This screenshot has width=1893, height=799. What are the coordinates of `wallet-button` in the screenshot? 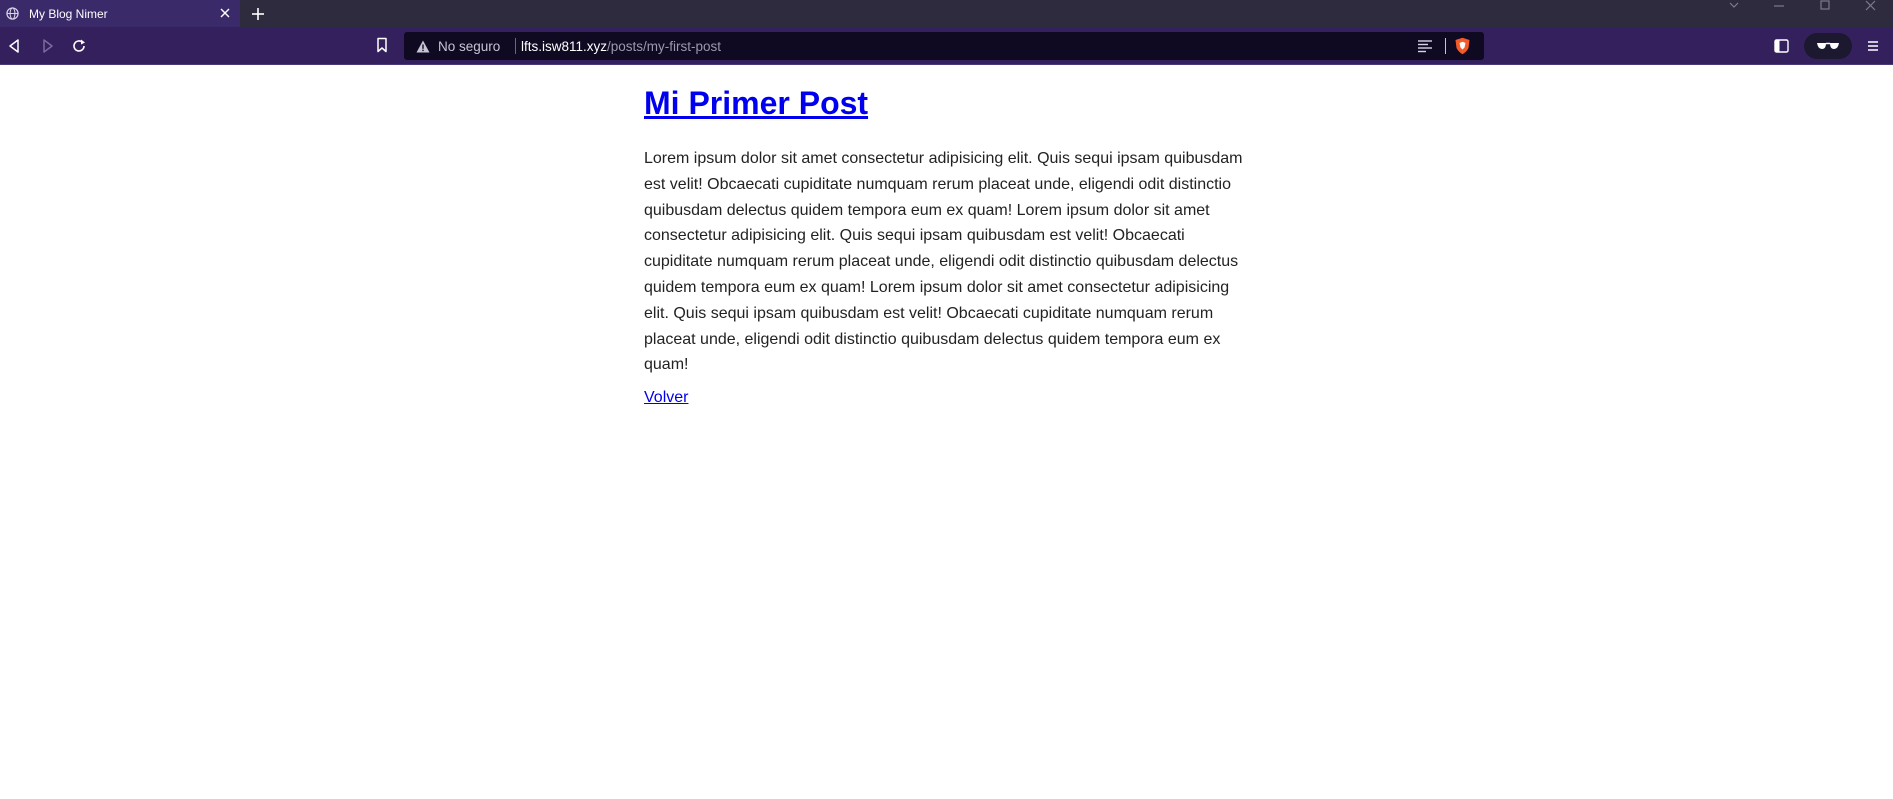 It's located at (1828, 46).